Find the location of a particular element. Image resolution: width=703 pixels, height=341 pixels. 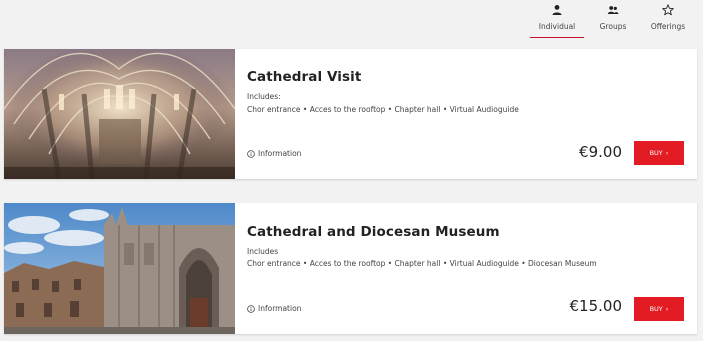

card-title: Cathedral and Diocesan Museum is located at coordinates (373, 232).